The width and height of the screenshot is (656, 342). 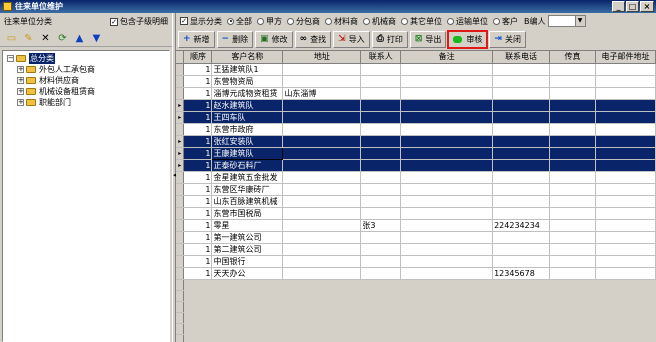 What do you see at coordinates (247, 189) in the screenshot?
I see `cell-name: 东营区华康砖厂` at bounding box center [247, 189].